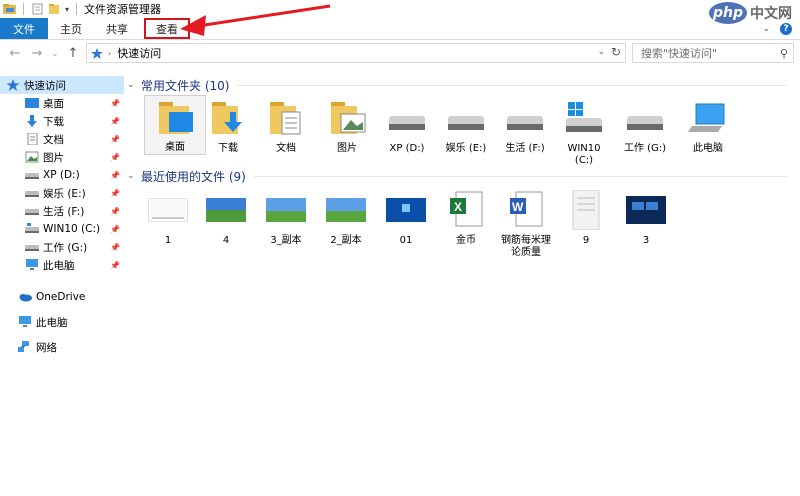  I want to click on tab-file: 文件, so click(24, 28).